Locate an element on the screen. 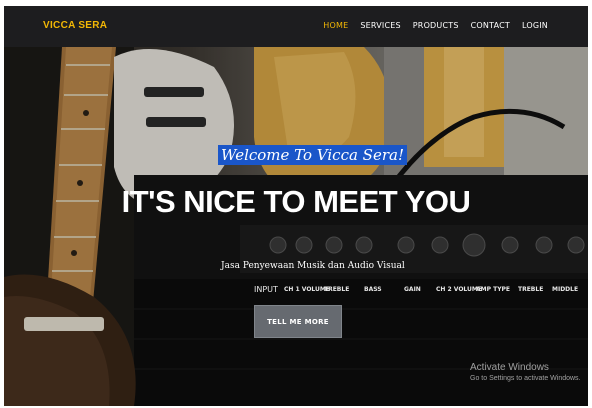  amp-label-amp-type: AMP TYPE is located at coordinates (493, 289).